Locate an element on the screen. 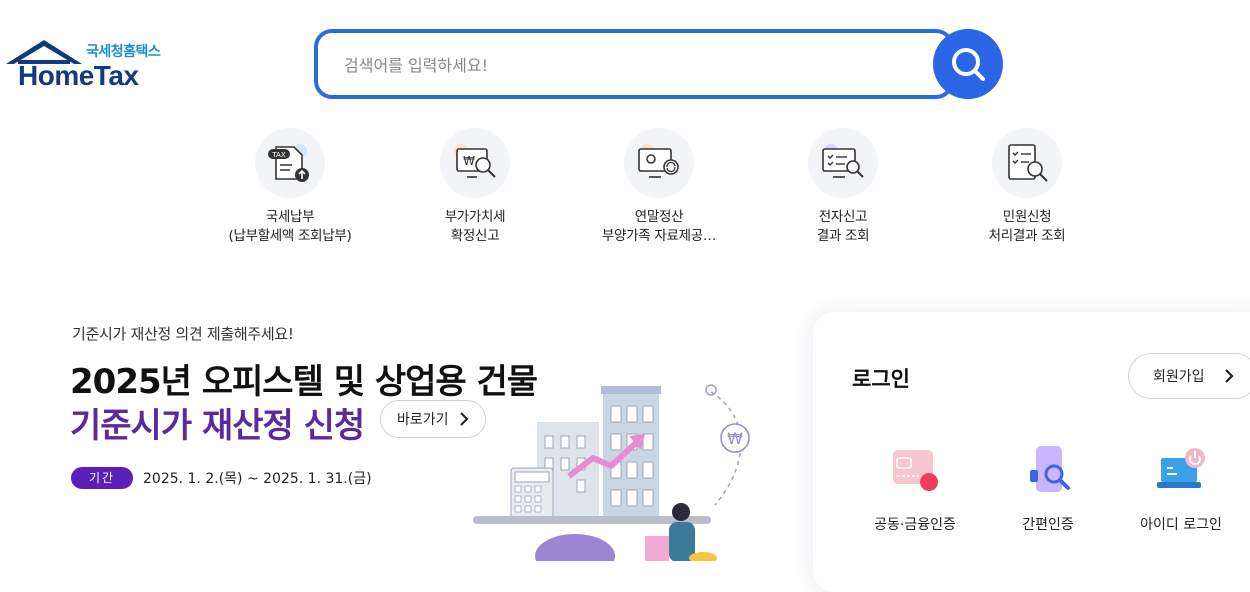 This screenshot has width=1250, height=592. certificate-card-icon is located at coordinates (915, 470).